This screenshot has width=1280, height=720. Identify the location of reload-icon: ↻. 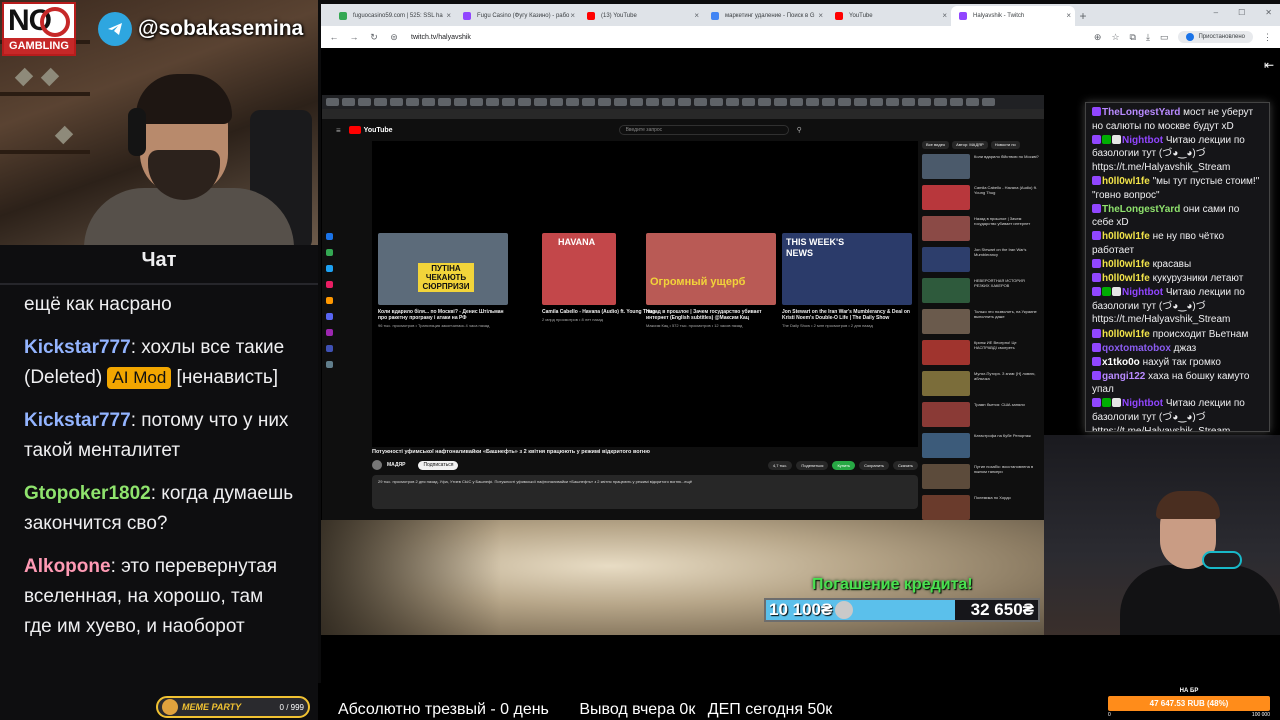
(374, 37).